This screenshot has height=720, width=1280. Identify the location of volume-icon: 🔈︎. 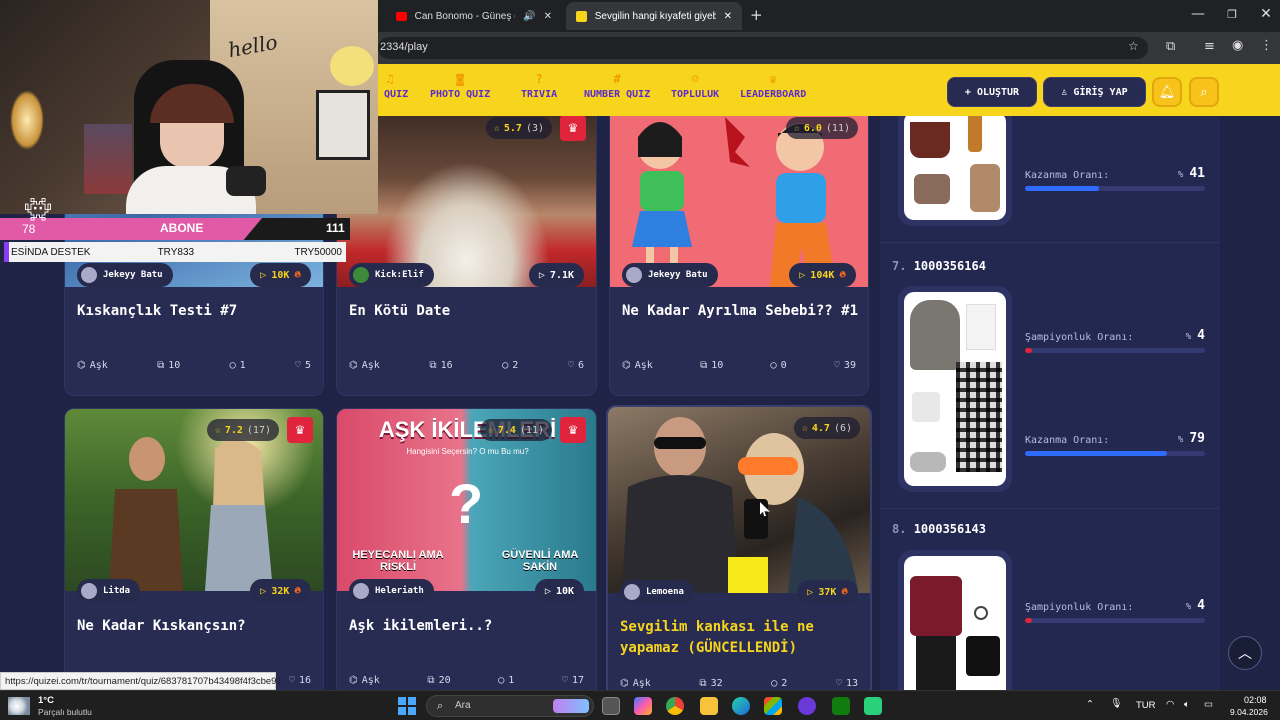
(1187, 704).